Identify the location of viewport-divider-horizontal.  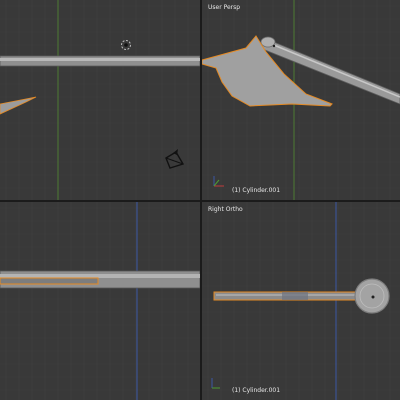
(200, 201).